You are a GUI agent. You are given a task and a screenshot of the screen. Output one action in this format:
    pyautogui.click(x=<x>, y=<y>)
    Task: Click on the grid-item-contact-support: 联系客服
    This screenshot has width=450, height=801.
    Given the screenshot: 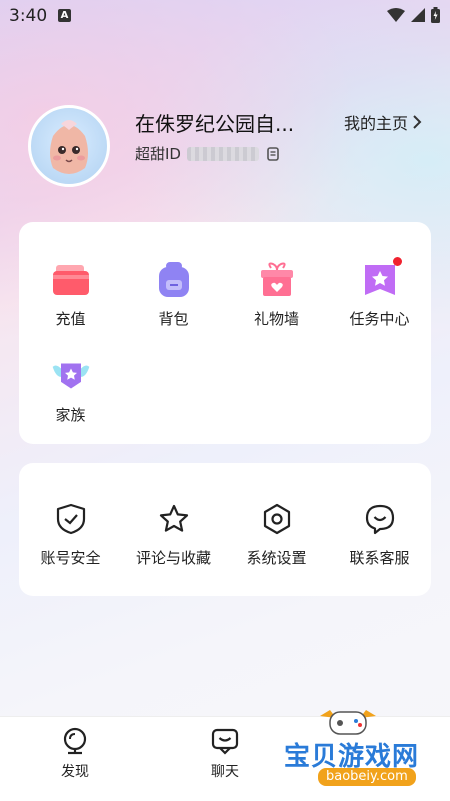 What is the action you would take?
    pyautogui.click(x=379, y=533)
    